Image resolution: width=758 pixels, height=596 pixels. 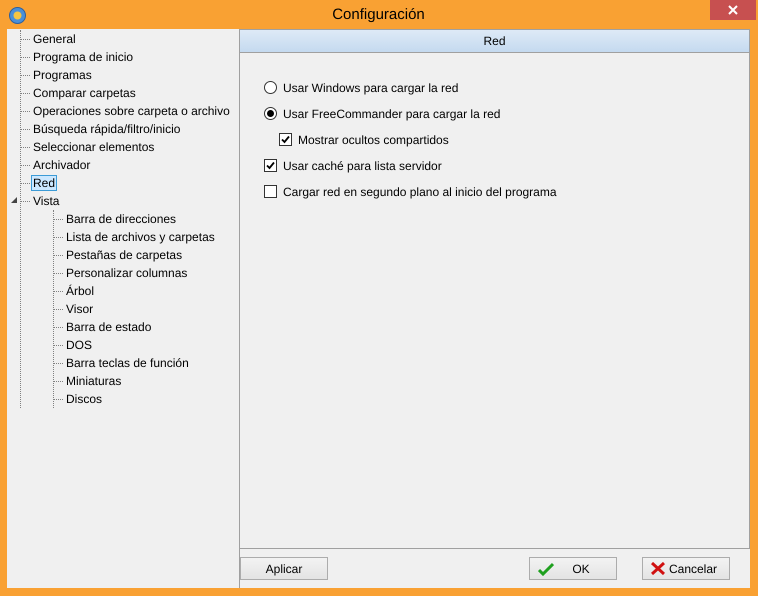 I want to click on tree-item: Discos, so click(x=84, y=399).